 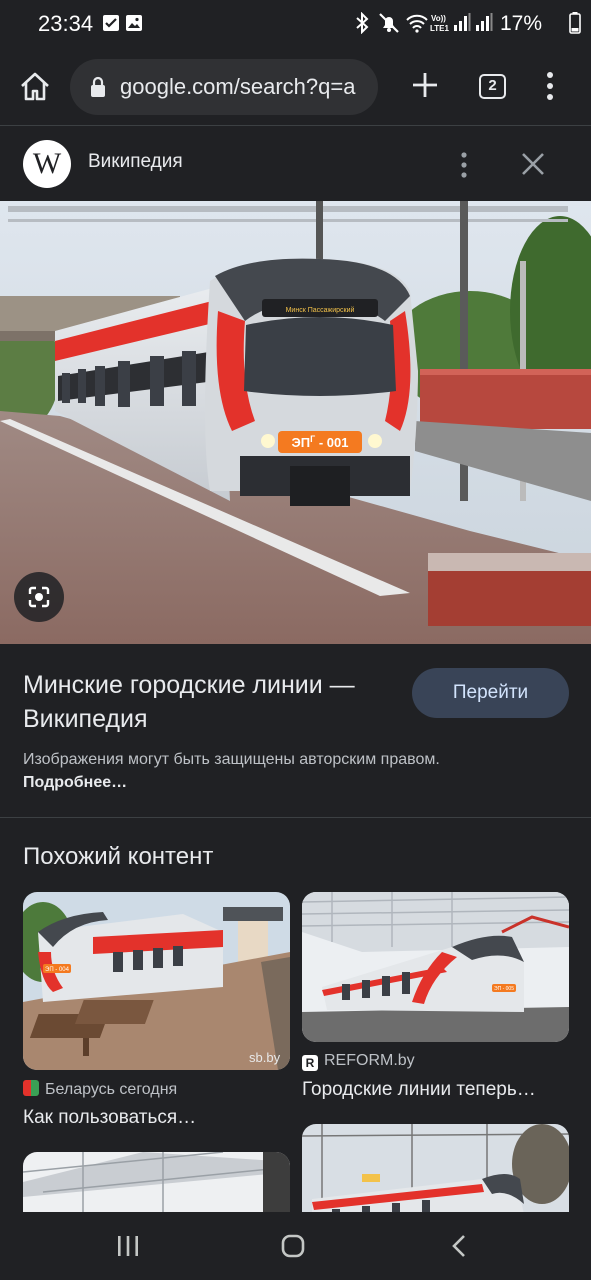 What do you see at coordinates (438, 18) in the screenshot?
I see `svg-text: Vo))` at bounding box center [438, 18].